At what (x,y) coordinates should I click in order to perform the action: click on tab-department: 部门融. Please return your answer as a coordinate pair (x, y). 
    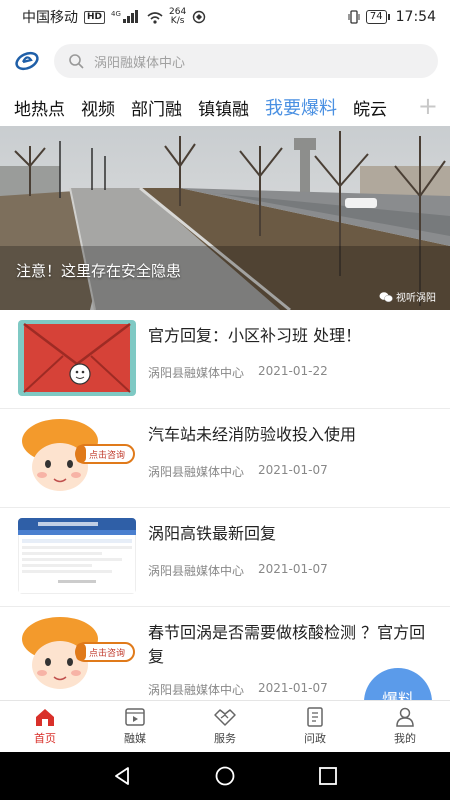
    Looking at the image, I should click on (156, 107).